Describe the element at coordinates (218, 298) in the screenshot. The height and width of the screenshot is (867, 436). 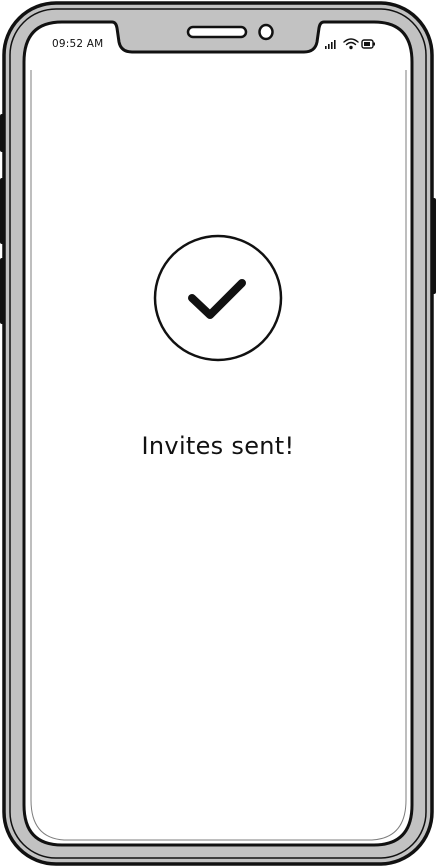
I see `checkmark-circle-icon` at that location.